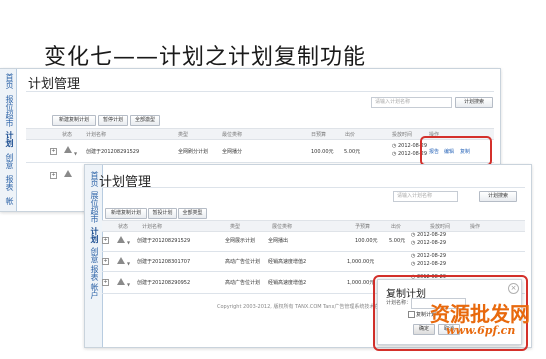  What do you see at coordinates (93, 291) in the screenshot?
I see `sidebar-item-account: 帐户` at bounding box center [93, 291].